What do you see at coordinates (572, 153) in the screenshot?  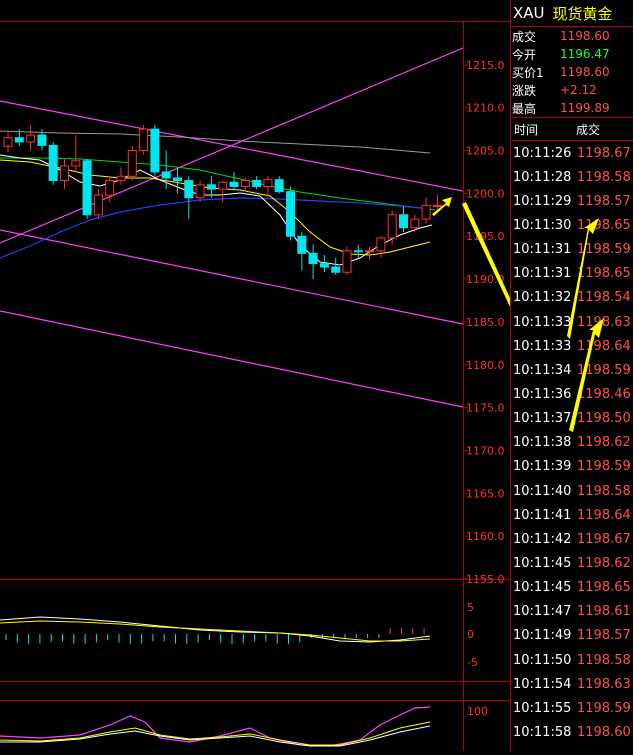 I see `tick-row: 10:11:26 1198.67` at bounding box center [572, 153].